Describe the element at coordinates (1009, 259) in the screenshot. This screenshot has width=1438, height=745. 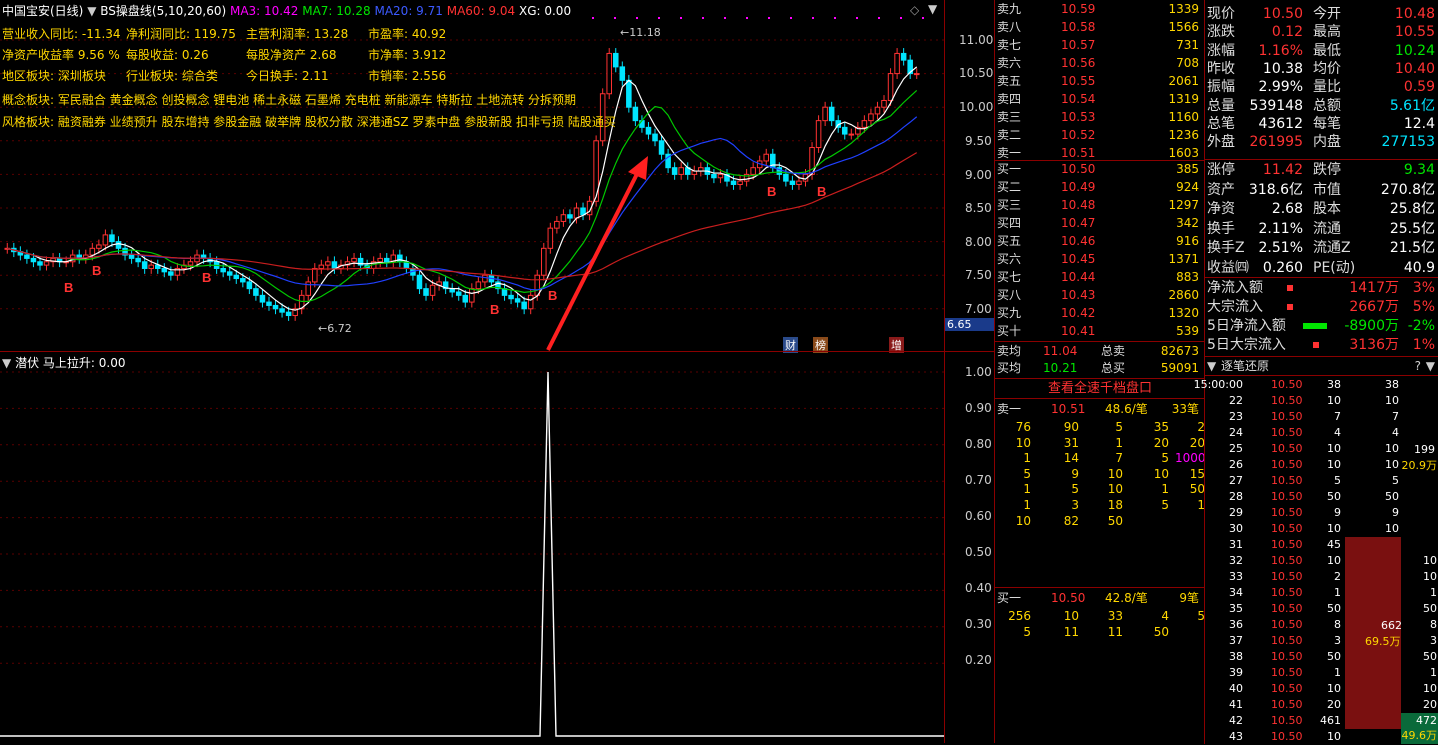
I see `bid-label: 买六` at that location.